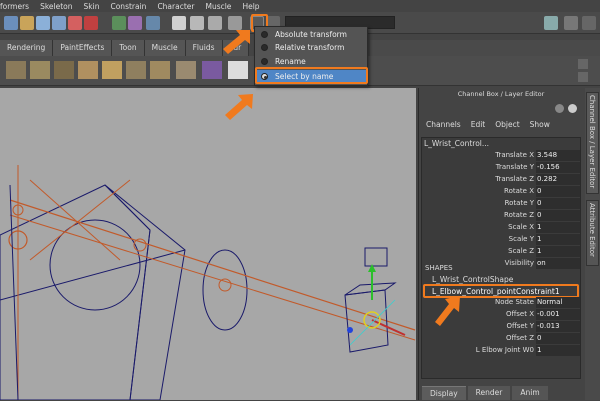 The height and width of the screenshot is (401, 600). I want to click on attr-value: -0.013, so click(558, 326).